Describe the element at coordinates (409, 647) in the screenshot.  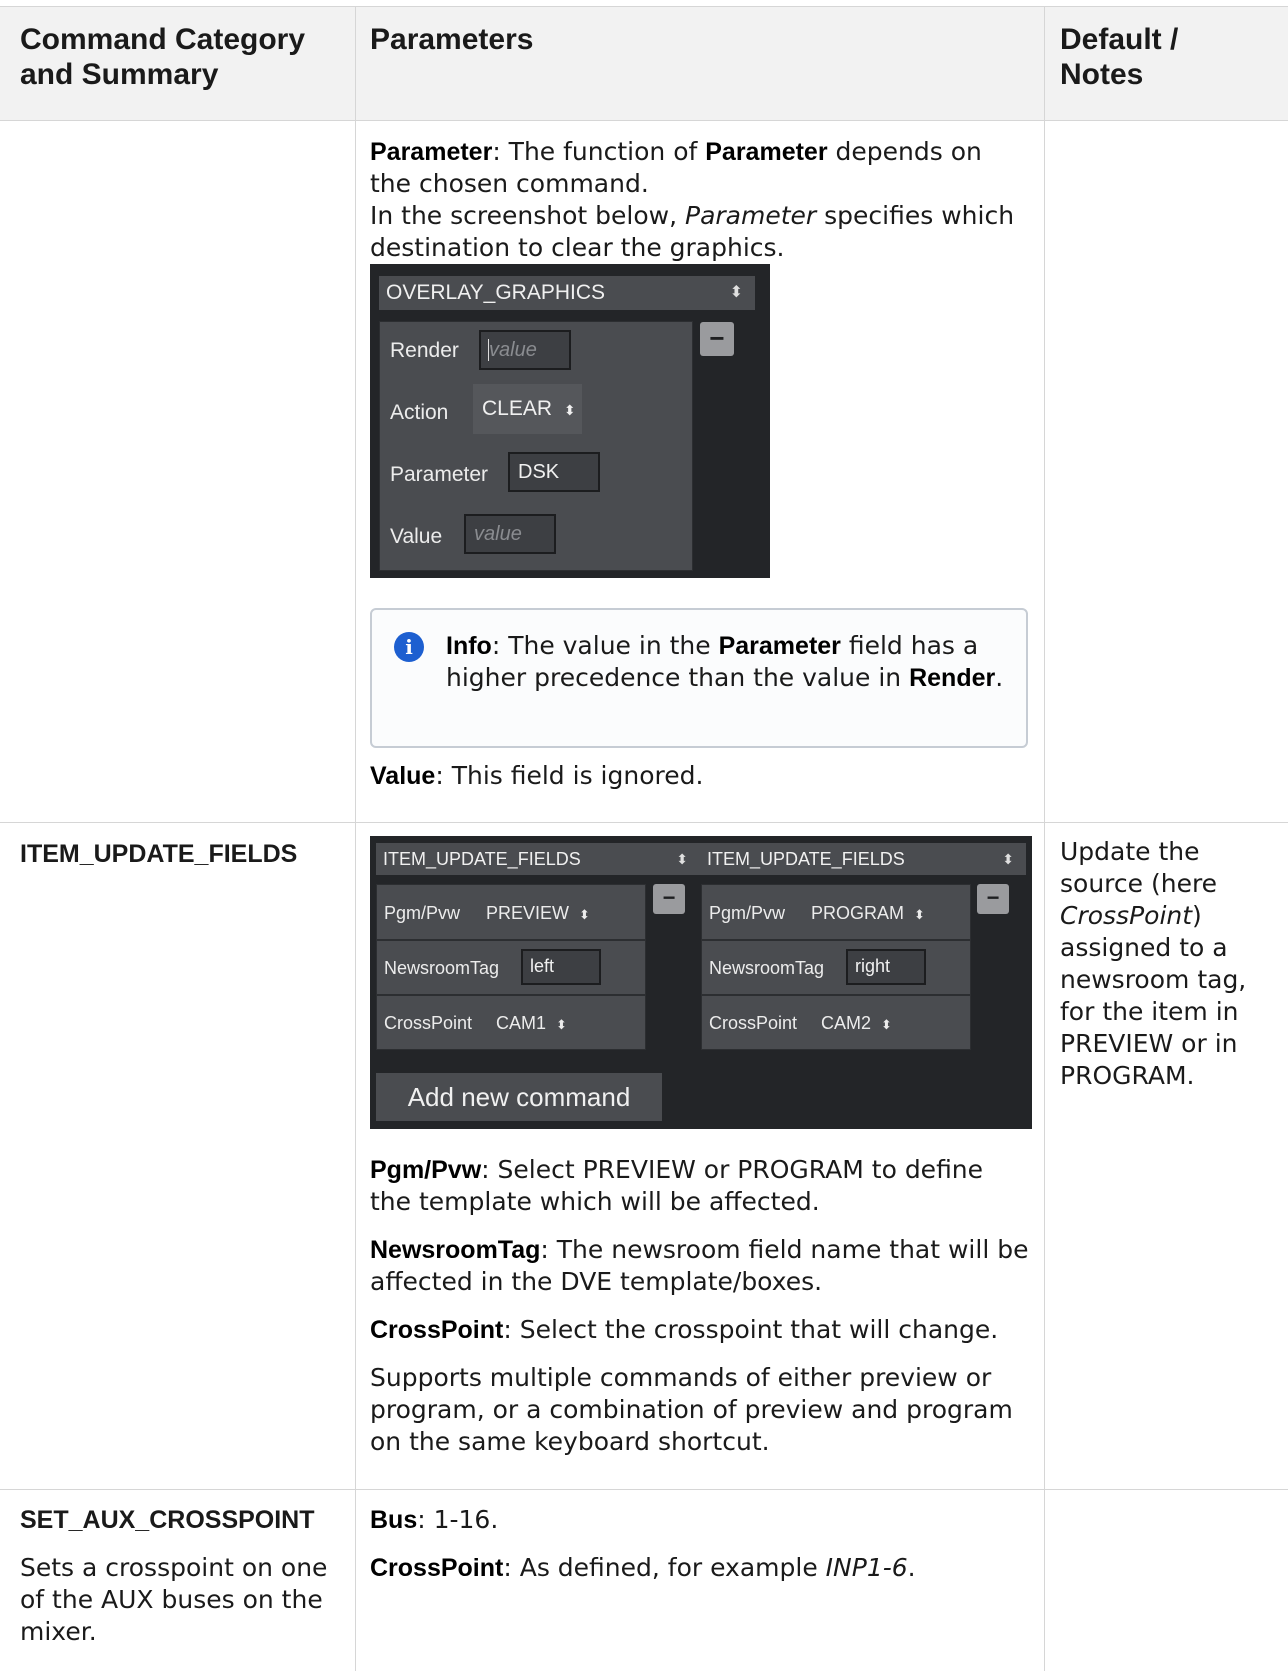
I see `info-icon: i` at that location.